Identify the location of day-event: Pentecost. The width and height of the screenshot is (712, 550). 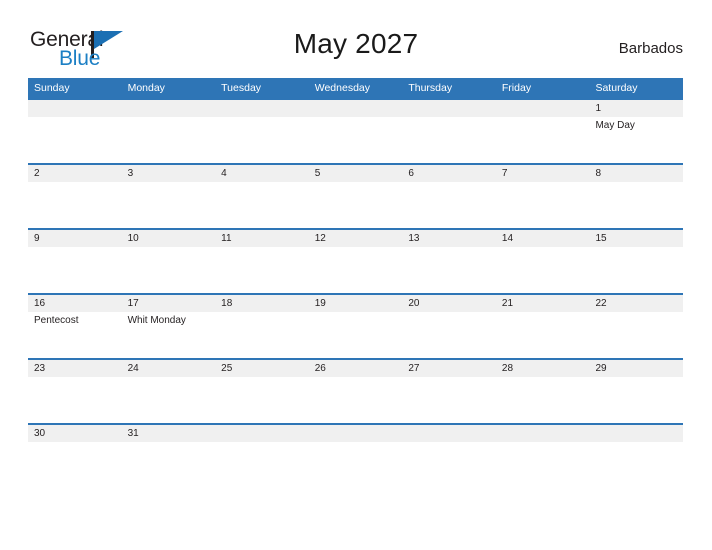
(56, 320).